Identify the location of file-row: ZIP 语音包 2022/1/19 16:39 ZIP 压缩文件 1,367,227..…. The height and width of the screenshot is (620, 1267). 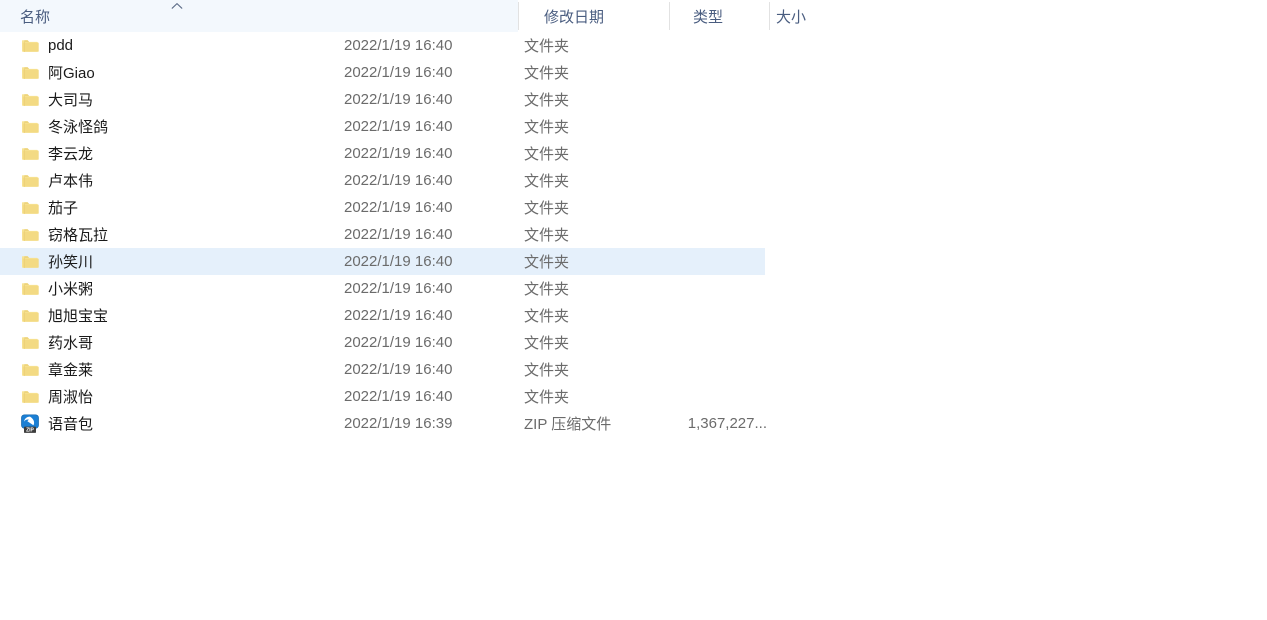
(633, 423).